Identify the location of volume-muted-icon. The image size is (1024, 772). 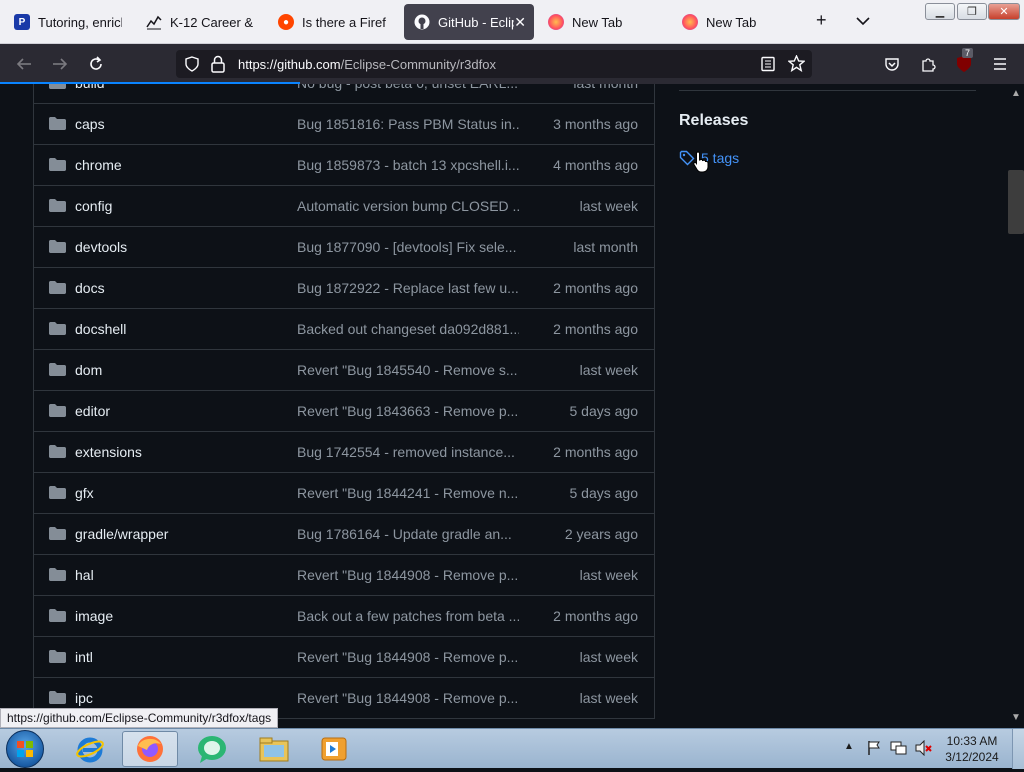
(923, 749).